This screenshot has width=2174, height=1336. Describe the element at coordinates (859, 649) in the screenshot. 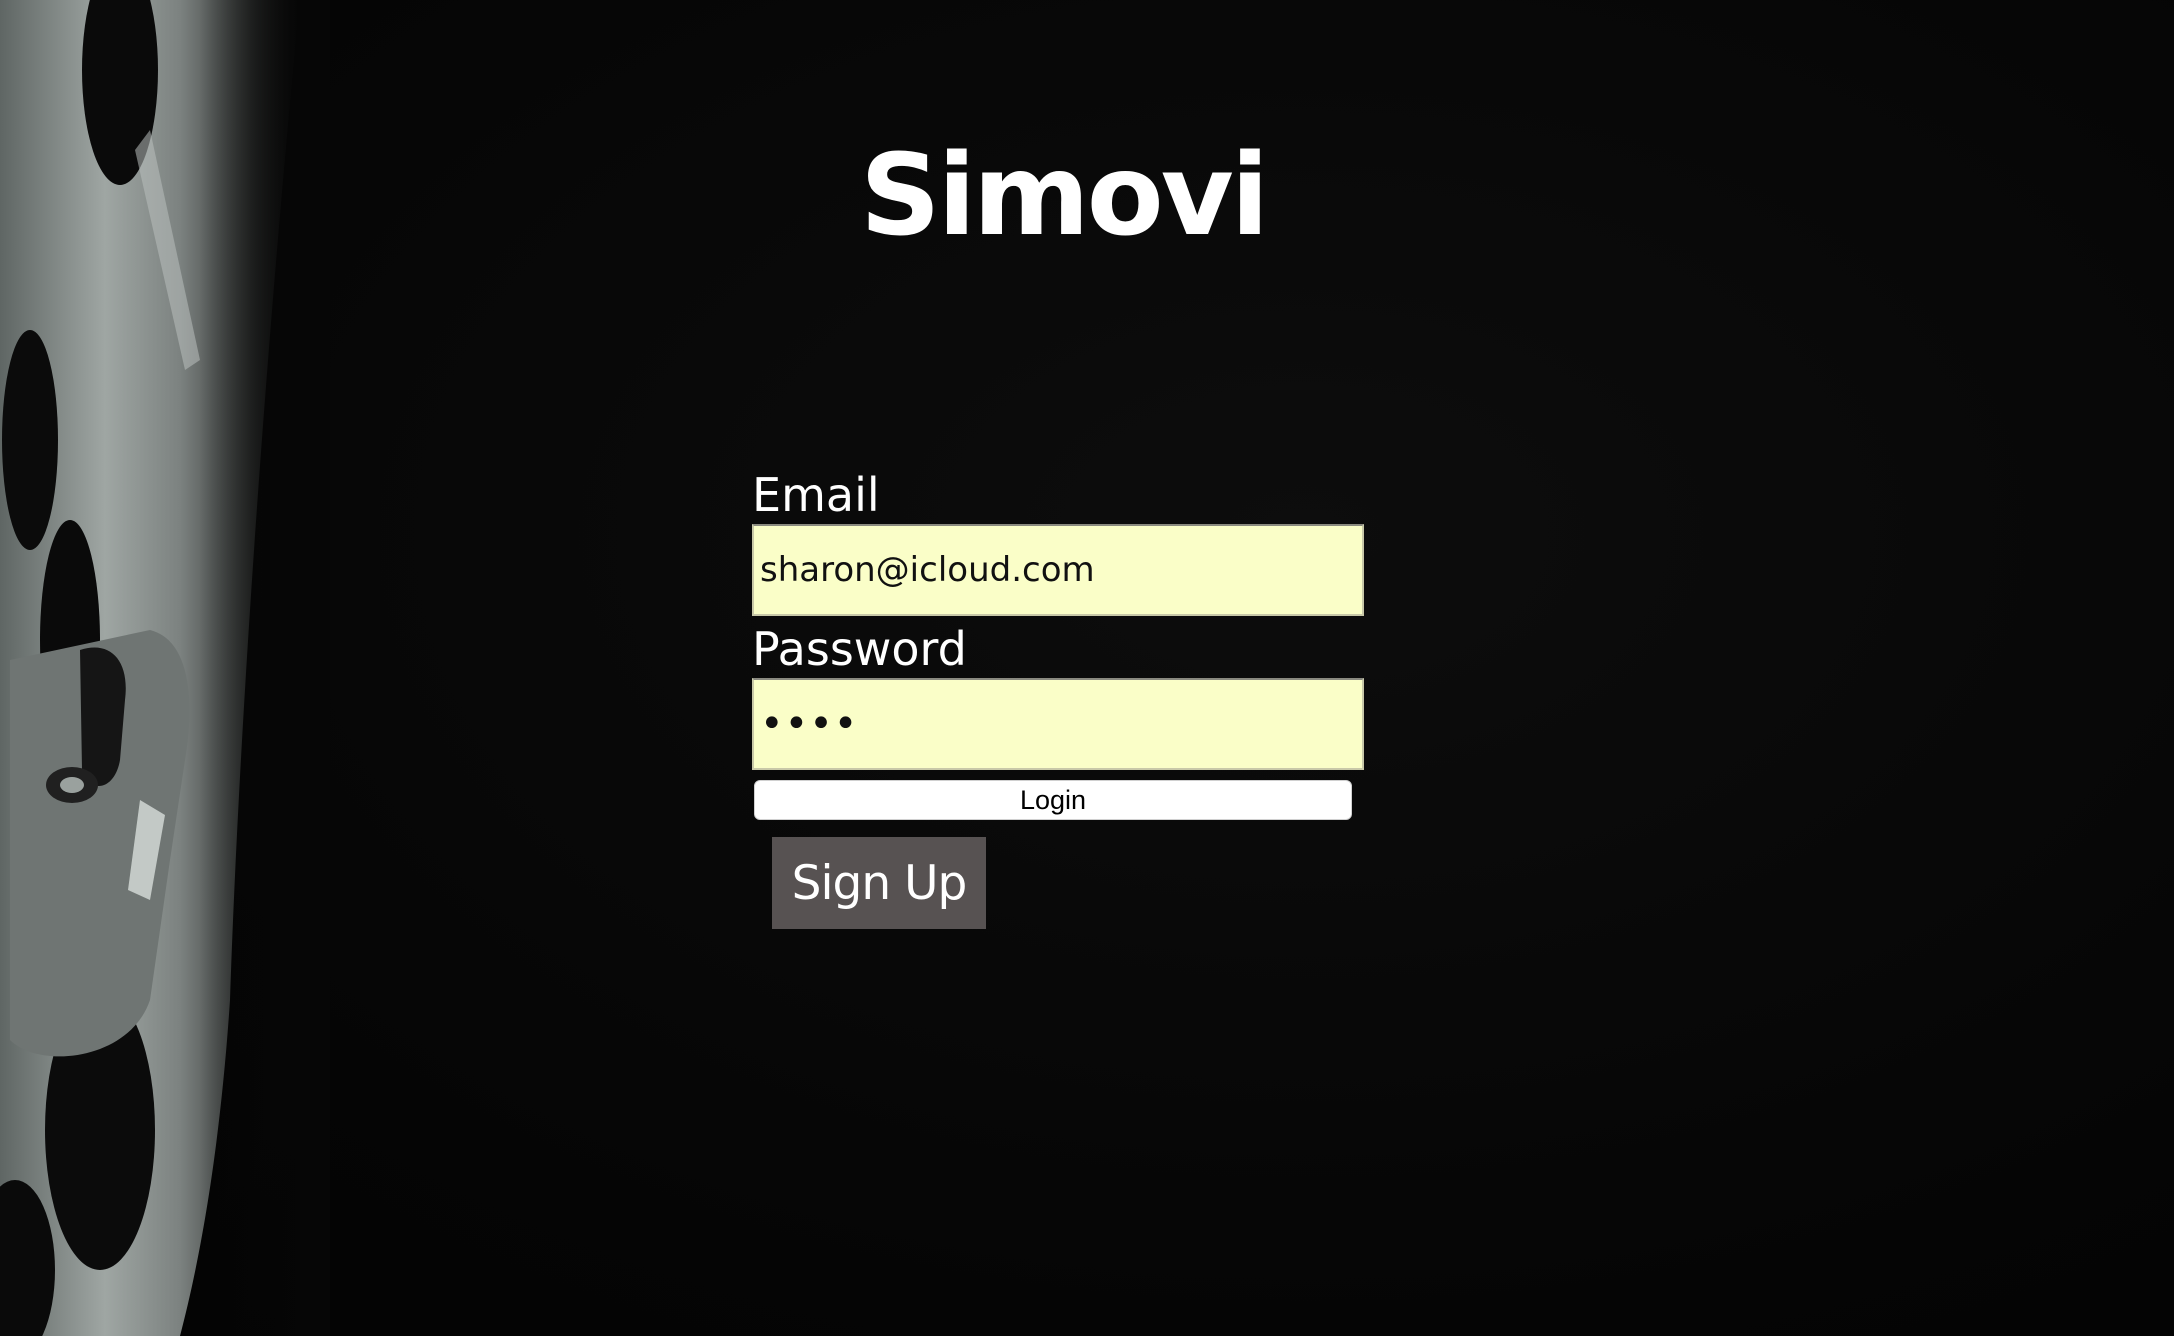

I see `password-label: Password` at that location.